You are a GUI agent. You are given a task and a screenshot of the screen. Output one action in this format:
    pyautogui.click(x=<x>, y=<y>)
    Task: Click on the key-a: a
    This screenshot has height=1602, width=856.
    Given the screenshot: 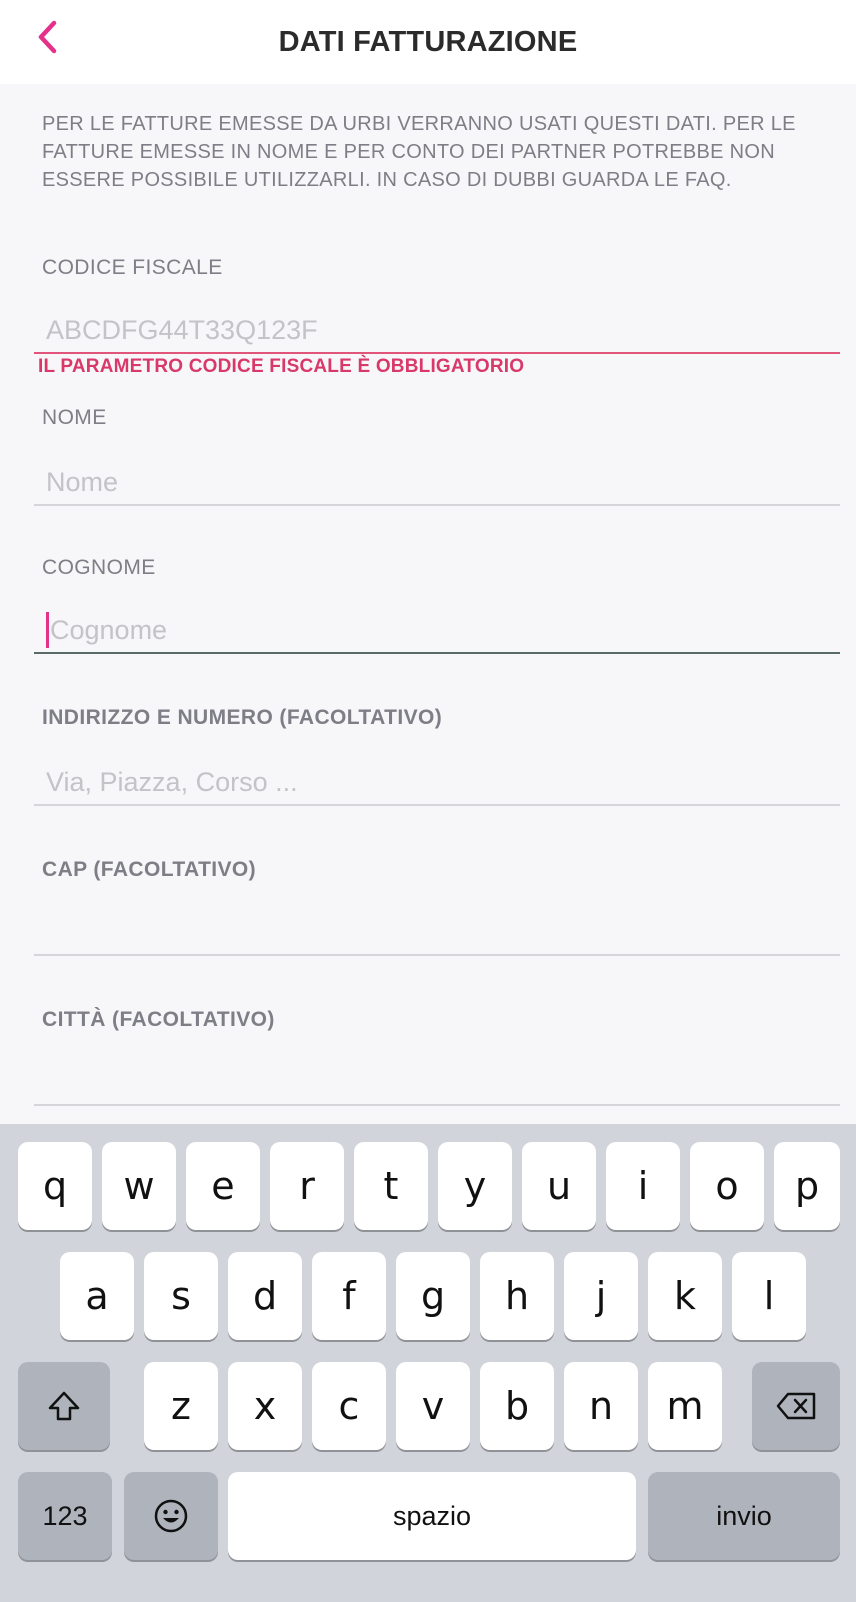 What is the action you would take?
    pyautogui.click(x=97, y=1296)
    